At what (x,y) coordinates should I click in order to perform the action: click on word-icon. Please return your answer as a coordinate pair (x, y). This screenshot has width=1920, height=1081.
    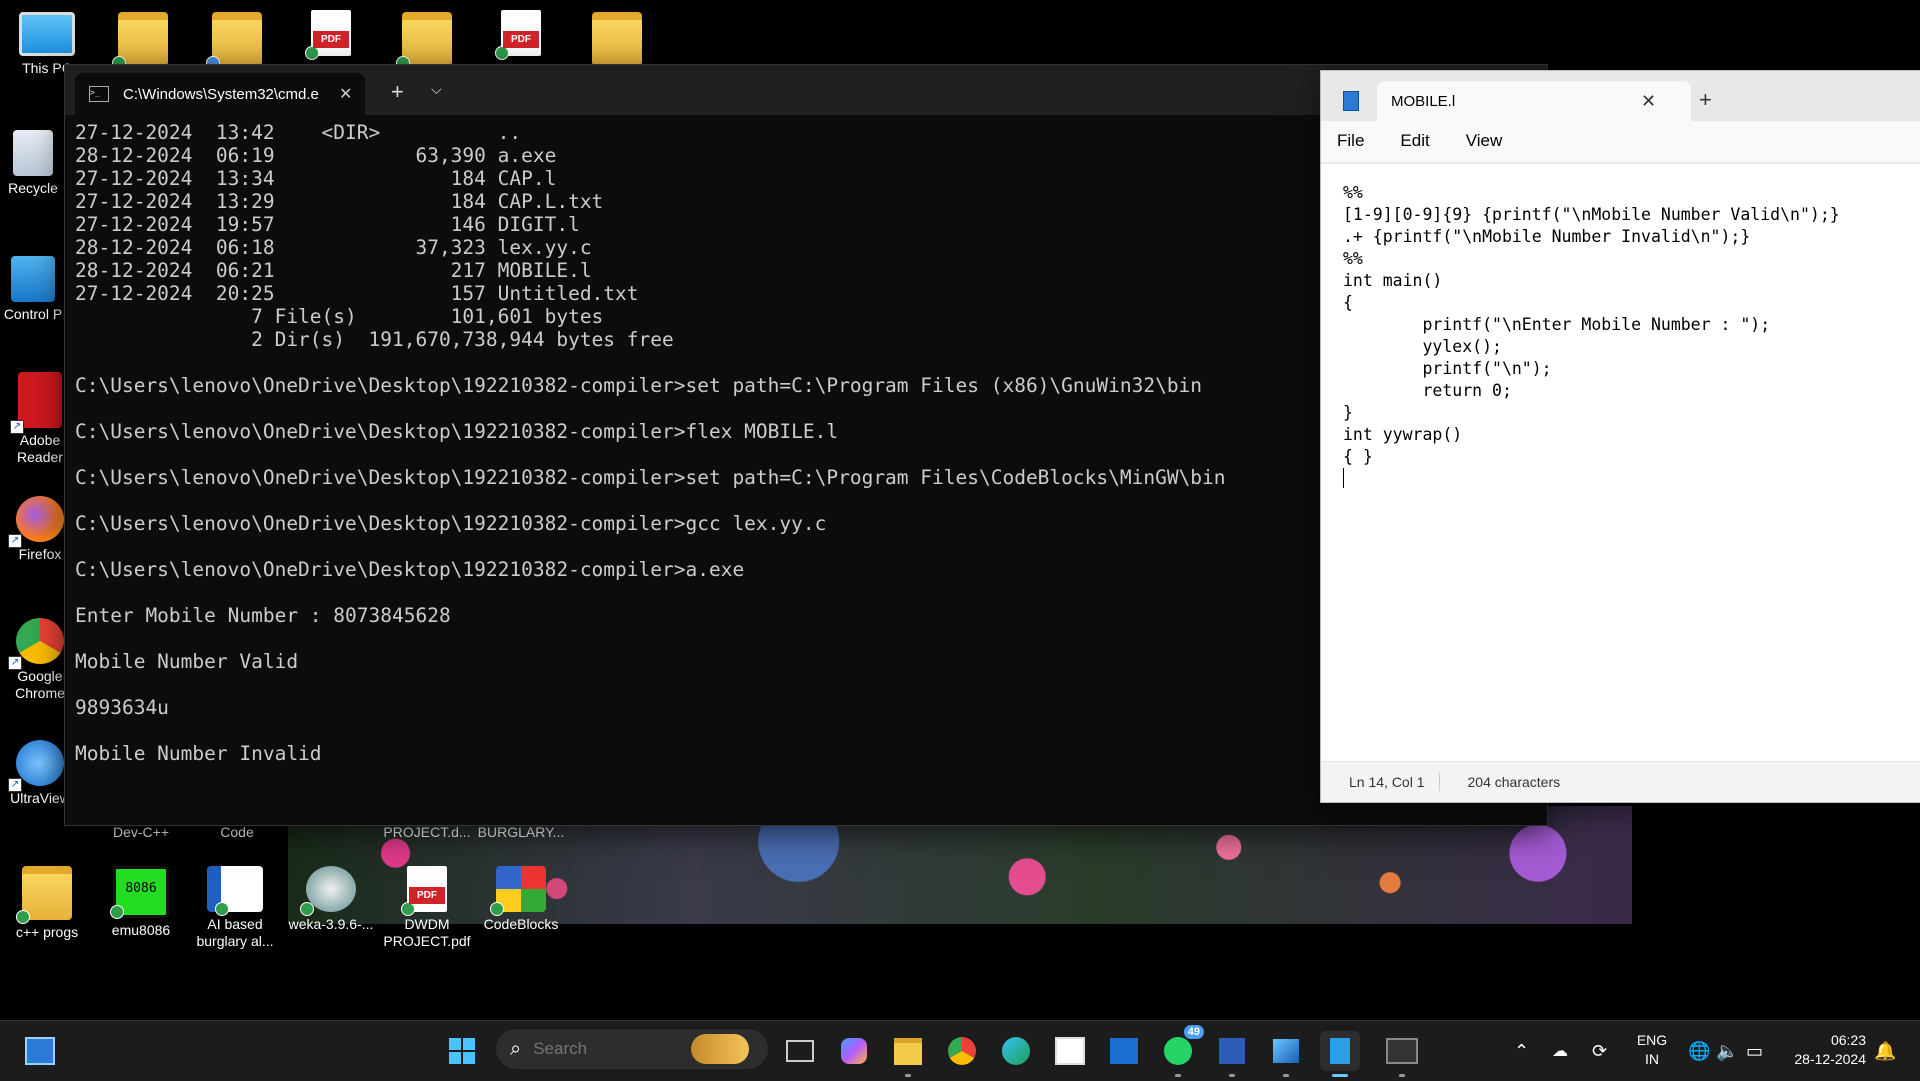
    Looking at the image, I should click on (1232, 1051).